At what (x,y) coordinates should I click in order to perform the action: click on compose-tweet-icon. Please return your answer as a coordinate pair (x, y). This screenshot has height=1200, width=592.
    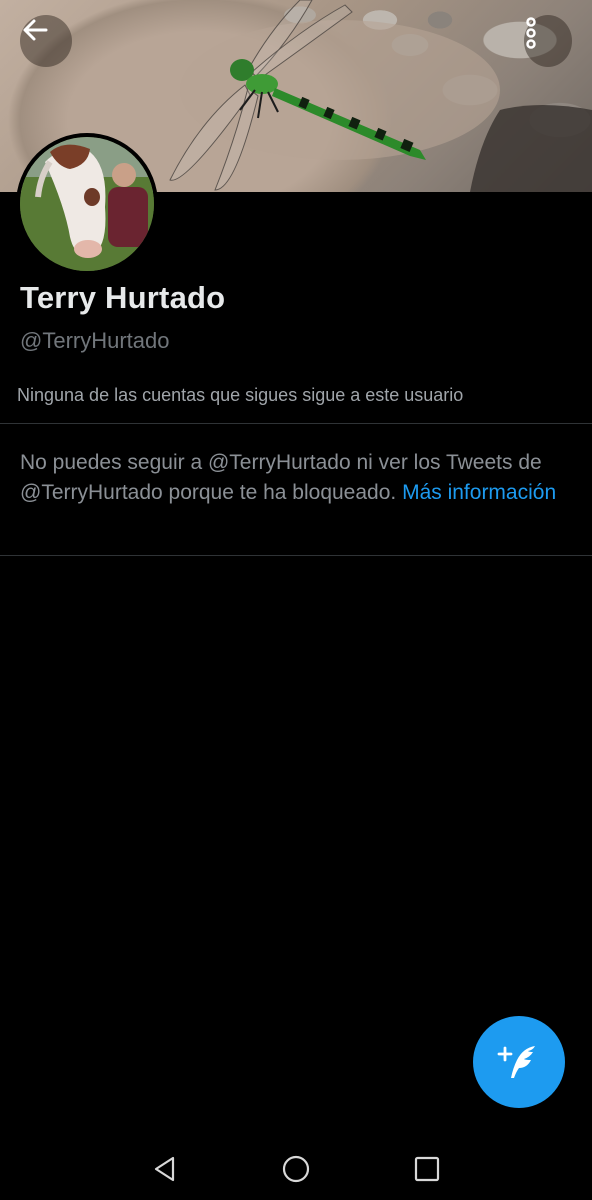
    Looking at the image, I should click on (516, 1062).